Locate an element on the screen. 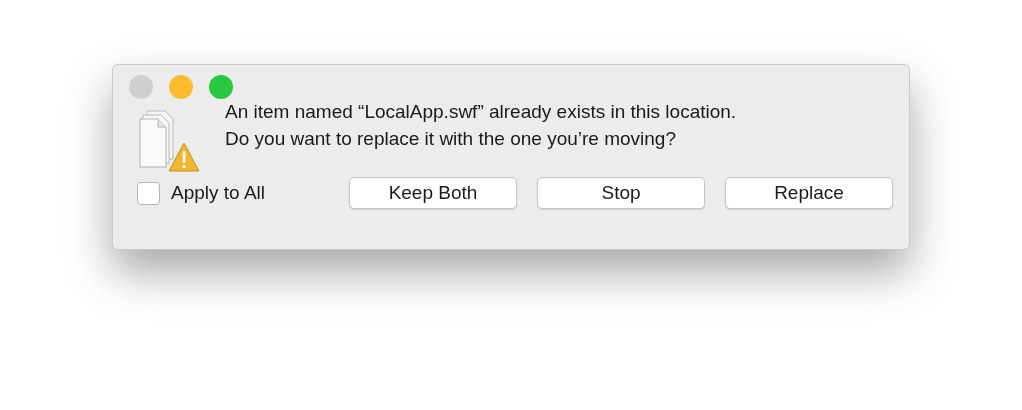 This screenshot has width=1022, height=410. dialog-button: Stop is located at coordinates (621, 193).